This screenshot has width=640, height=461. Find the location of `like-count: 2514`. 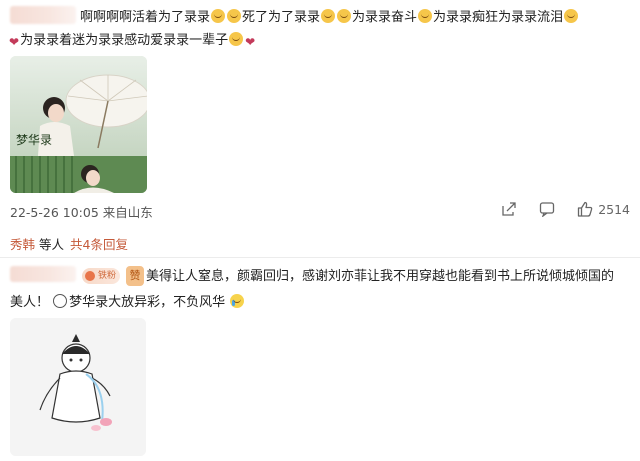

like-count: 2514 is located at coordinates (614, 209).